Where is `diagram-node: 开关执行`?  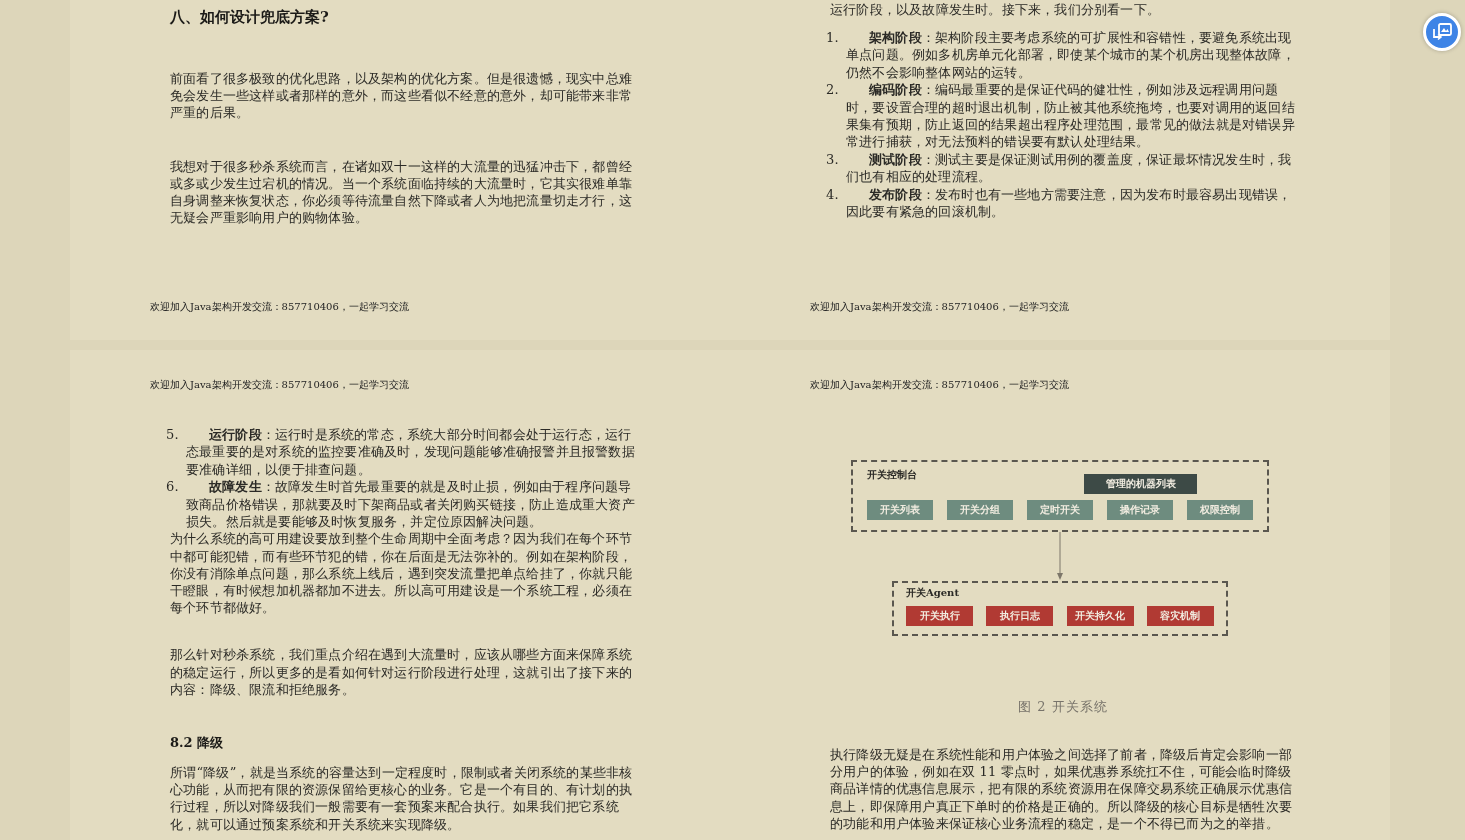 diagram-node: 开关执行 is located at coordinates (939, 616).